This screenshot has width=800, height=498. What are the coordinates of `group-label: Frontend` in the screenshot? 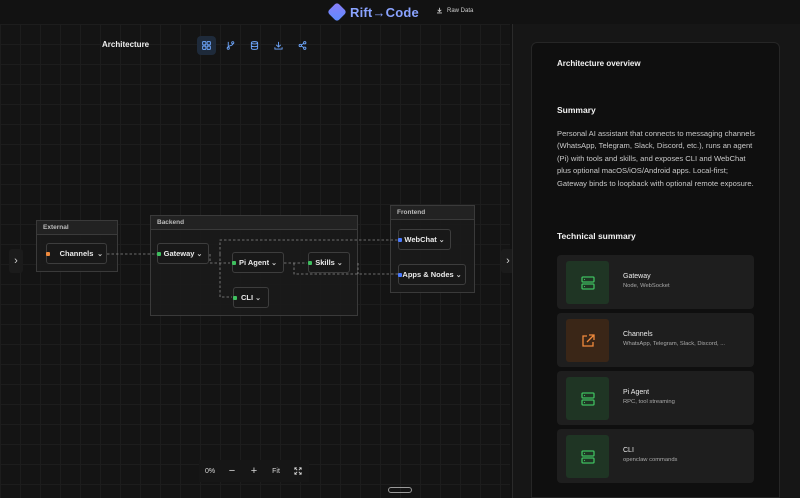 It's located at (432, 213).